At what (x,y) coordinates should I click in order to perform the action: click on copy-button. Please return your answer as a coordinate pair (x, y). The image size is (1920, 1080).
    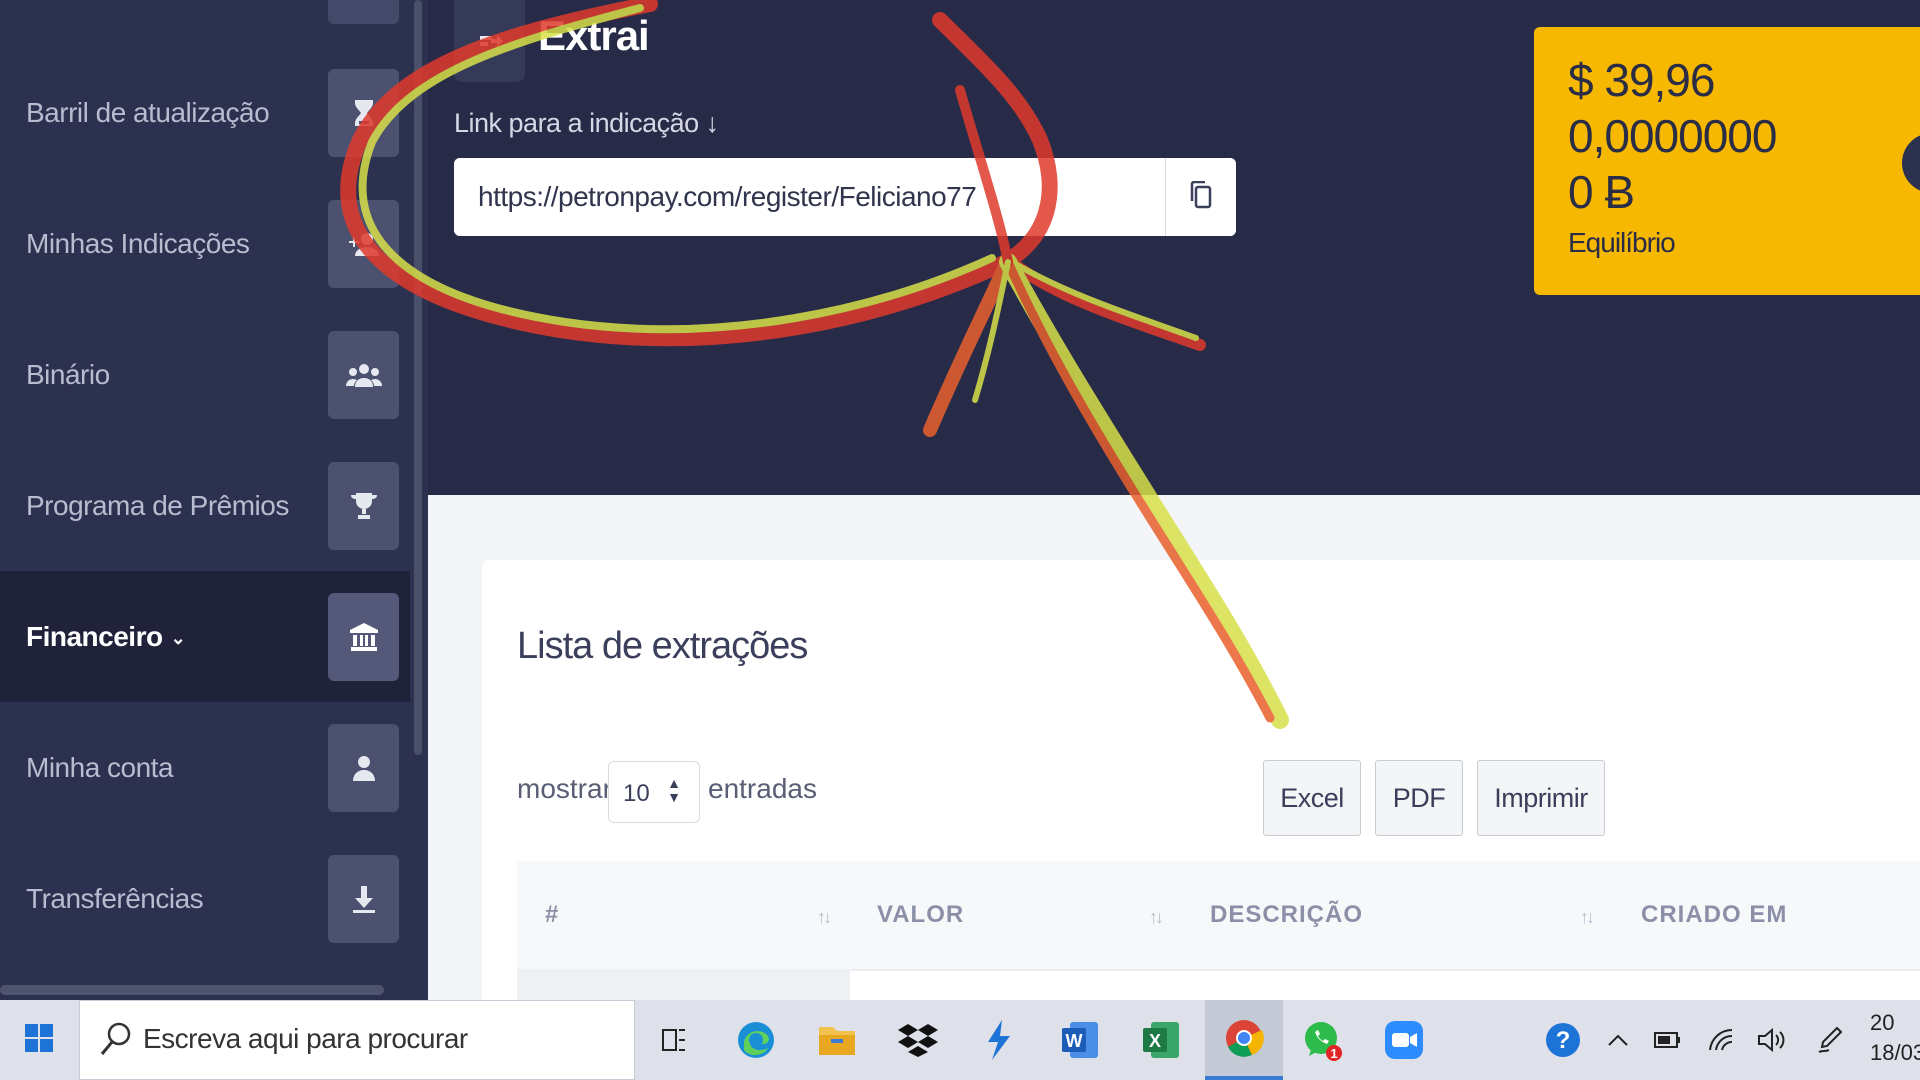
    Looking at the image, I should click on (1200, 197).